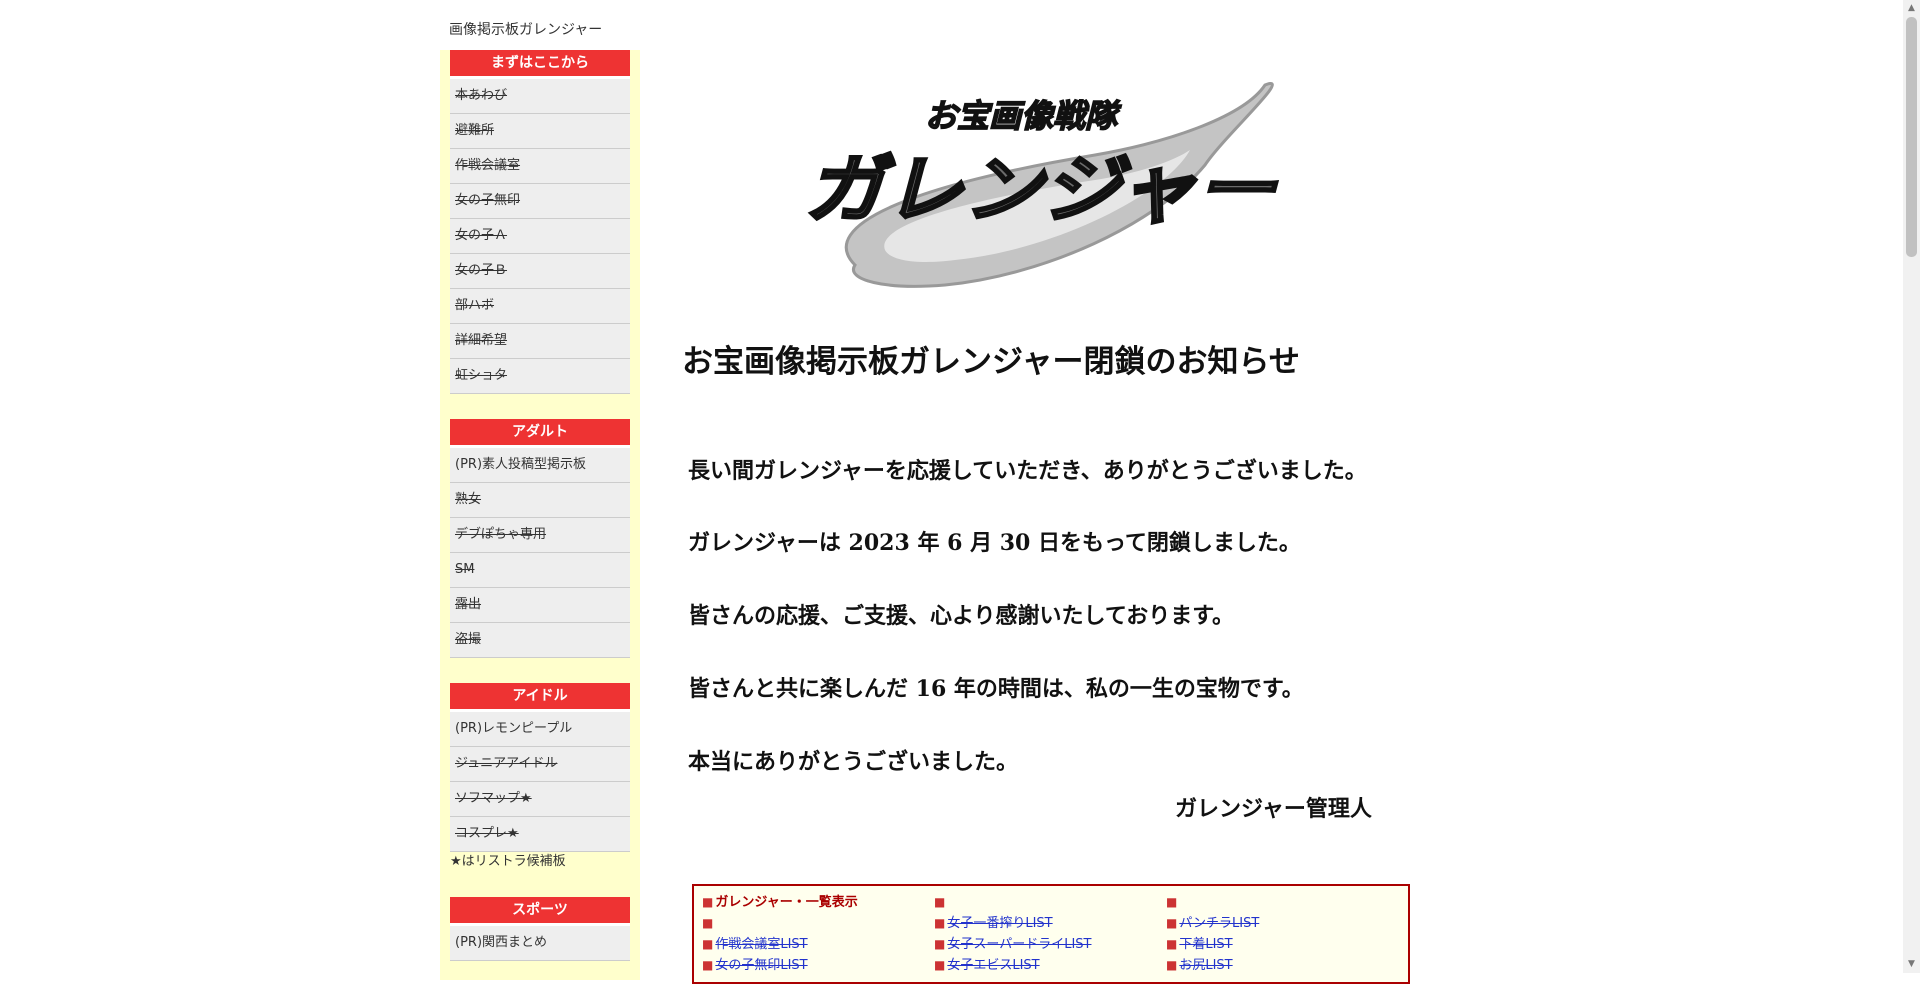  Describe the element at coordinates (1219, 923) in the screenshot. I see `list-link-panchira: パンチラLIST` at that location.